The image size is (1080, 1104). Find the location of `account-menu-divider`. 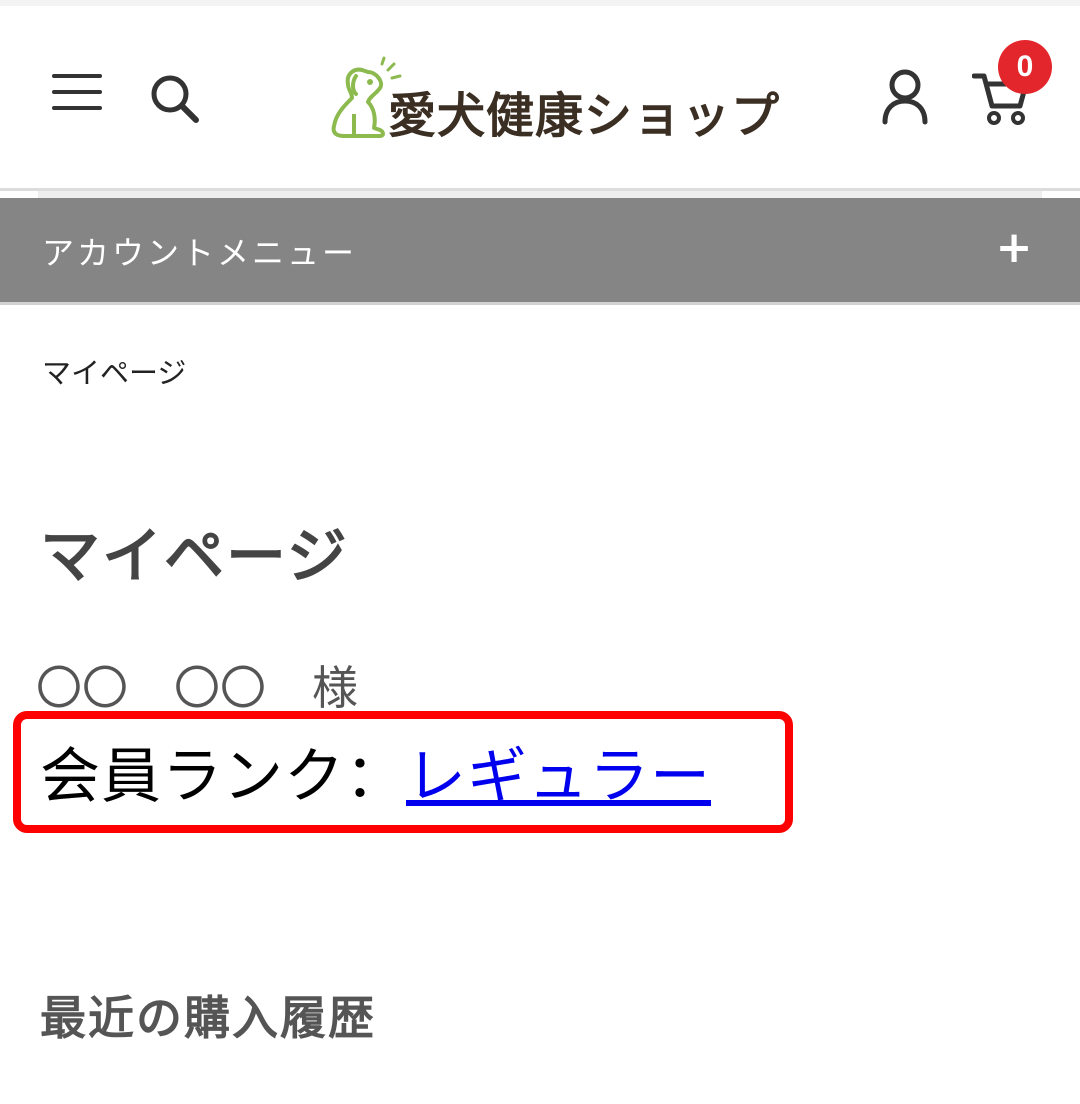

account-menu-divider is located at coordinates (540, 303).